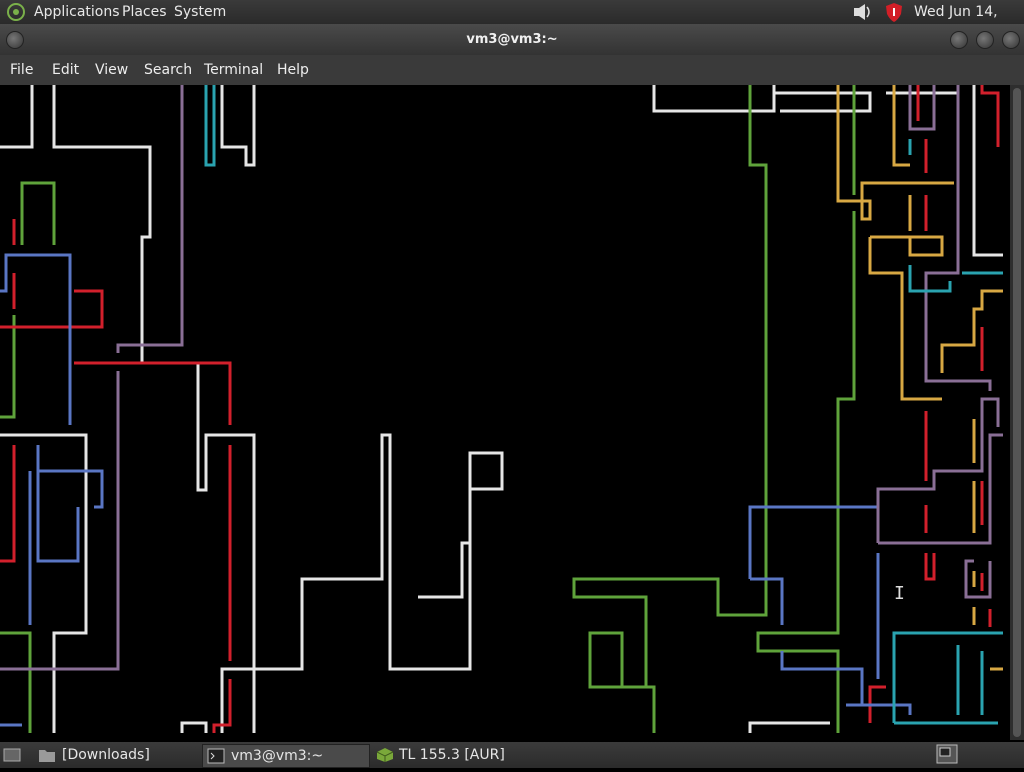 This screenshot has width=1024, height=772. I want to click on distro-logo-icon, so click(16, 12).